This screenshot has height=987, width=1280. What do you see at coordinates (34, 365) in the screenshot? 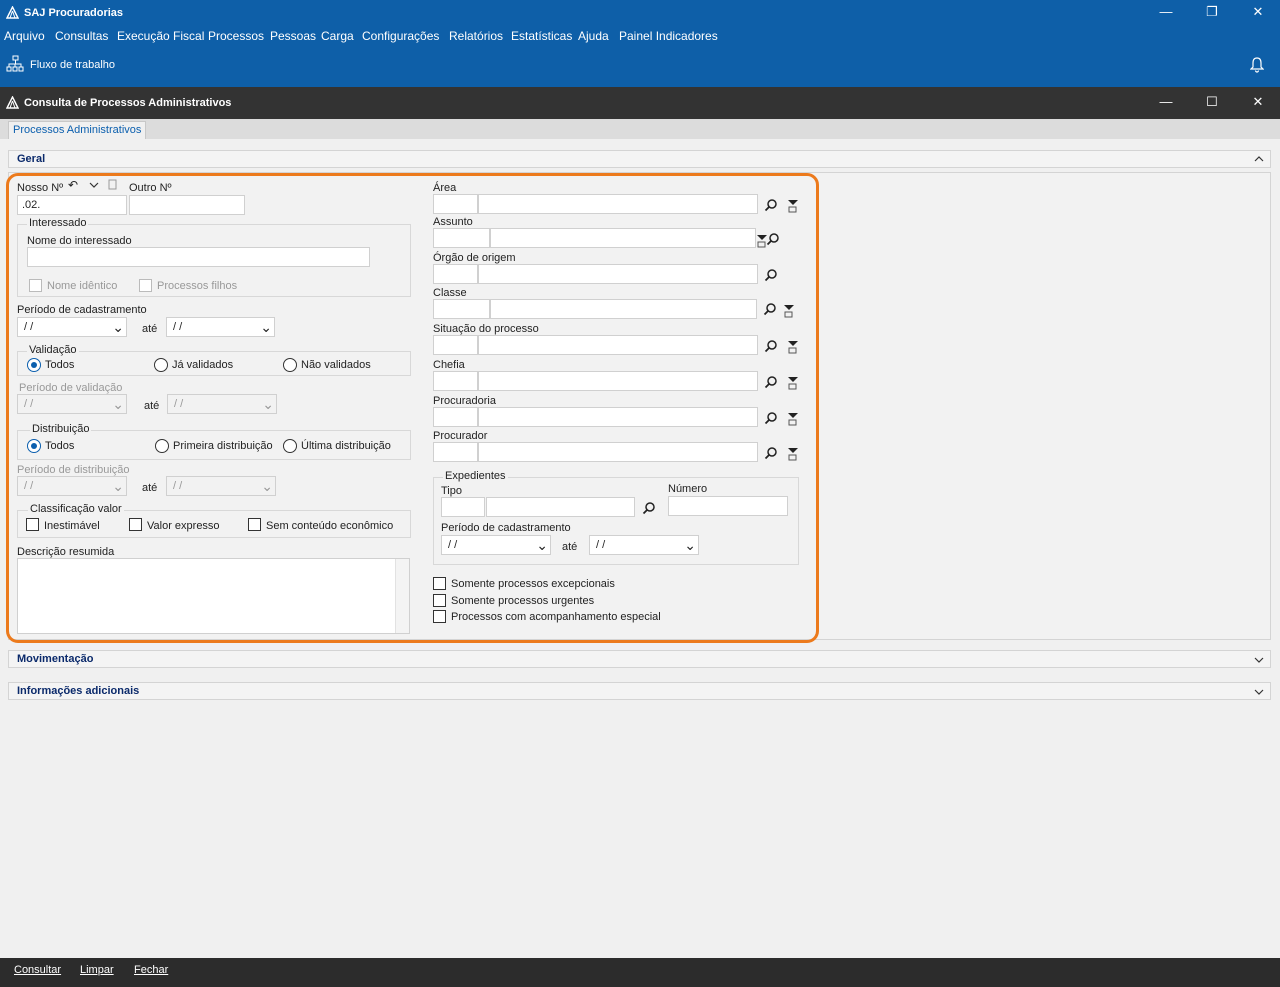
I see `validacao-todos-radio` at bounding box center [34, 365].